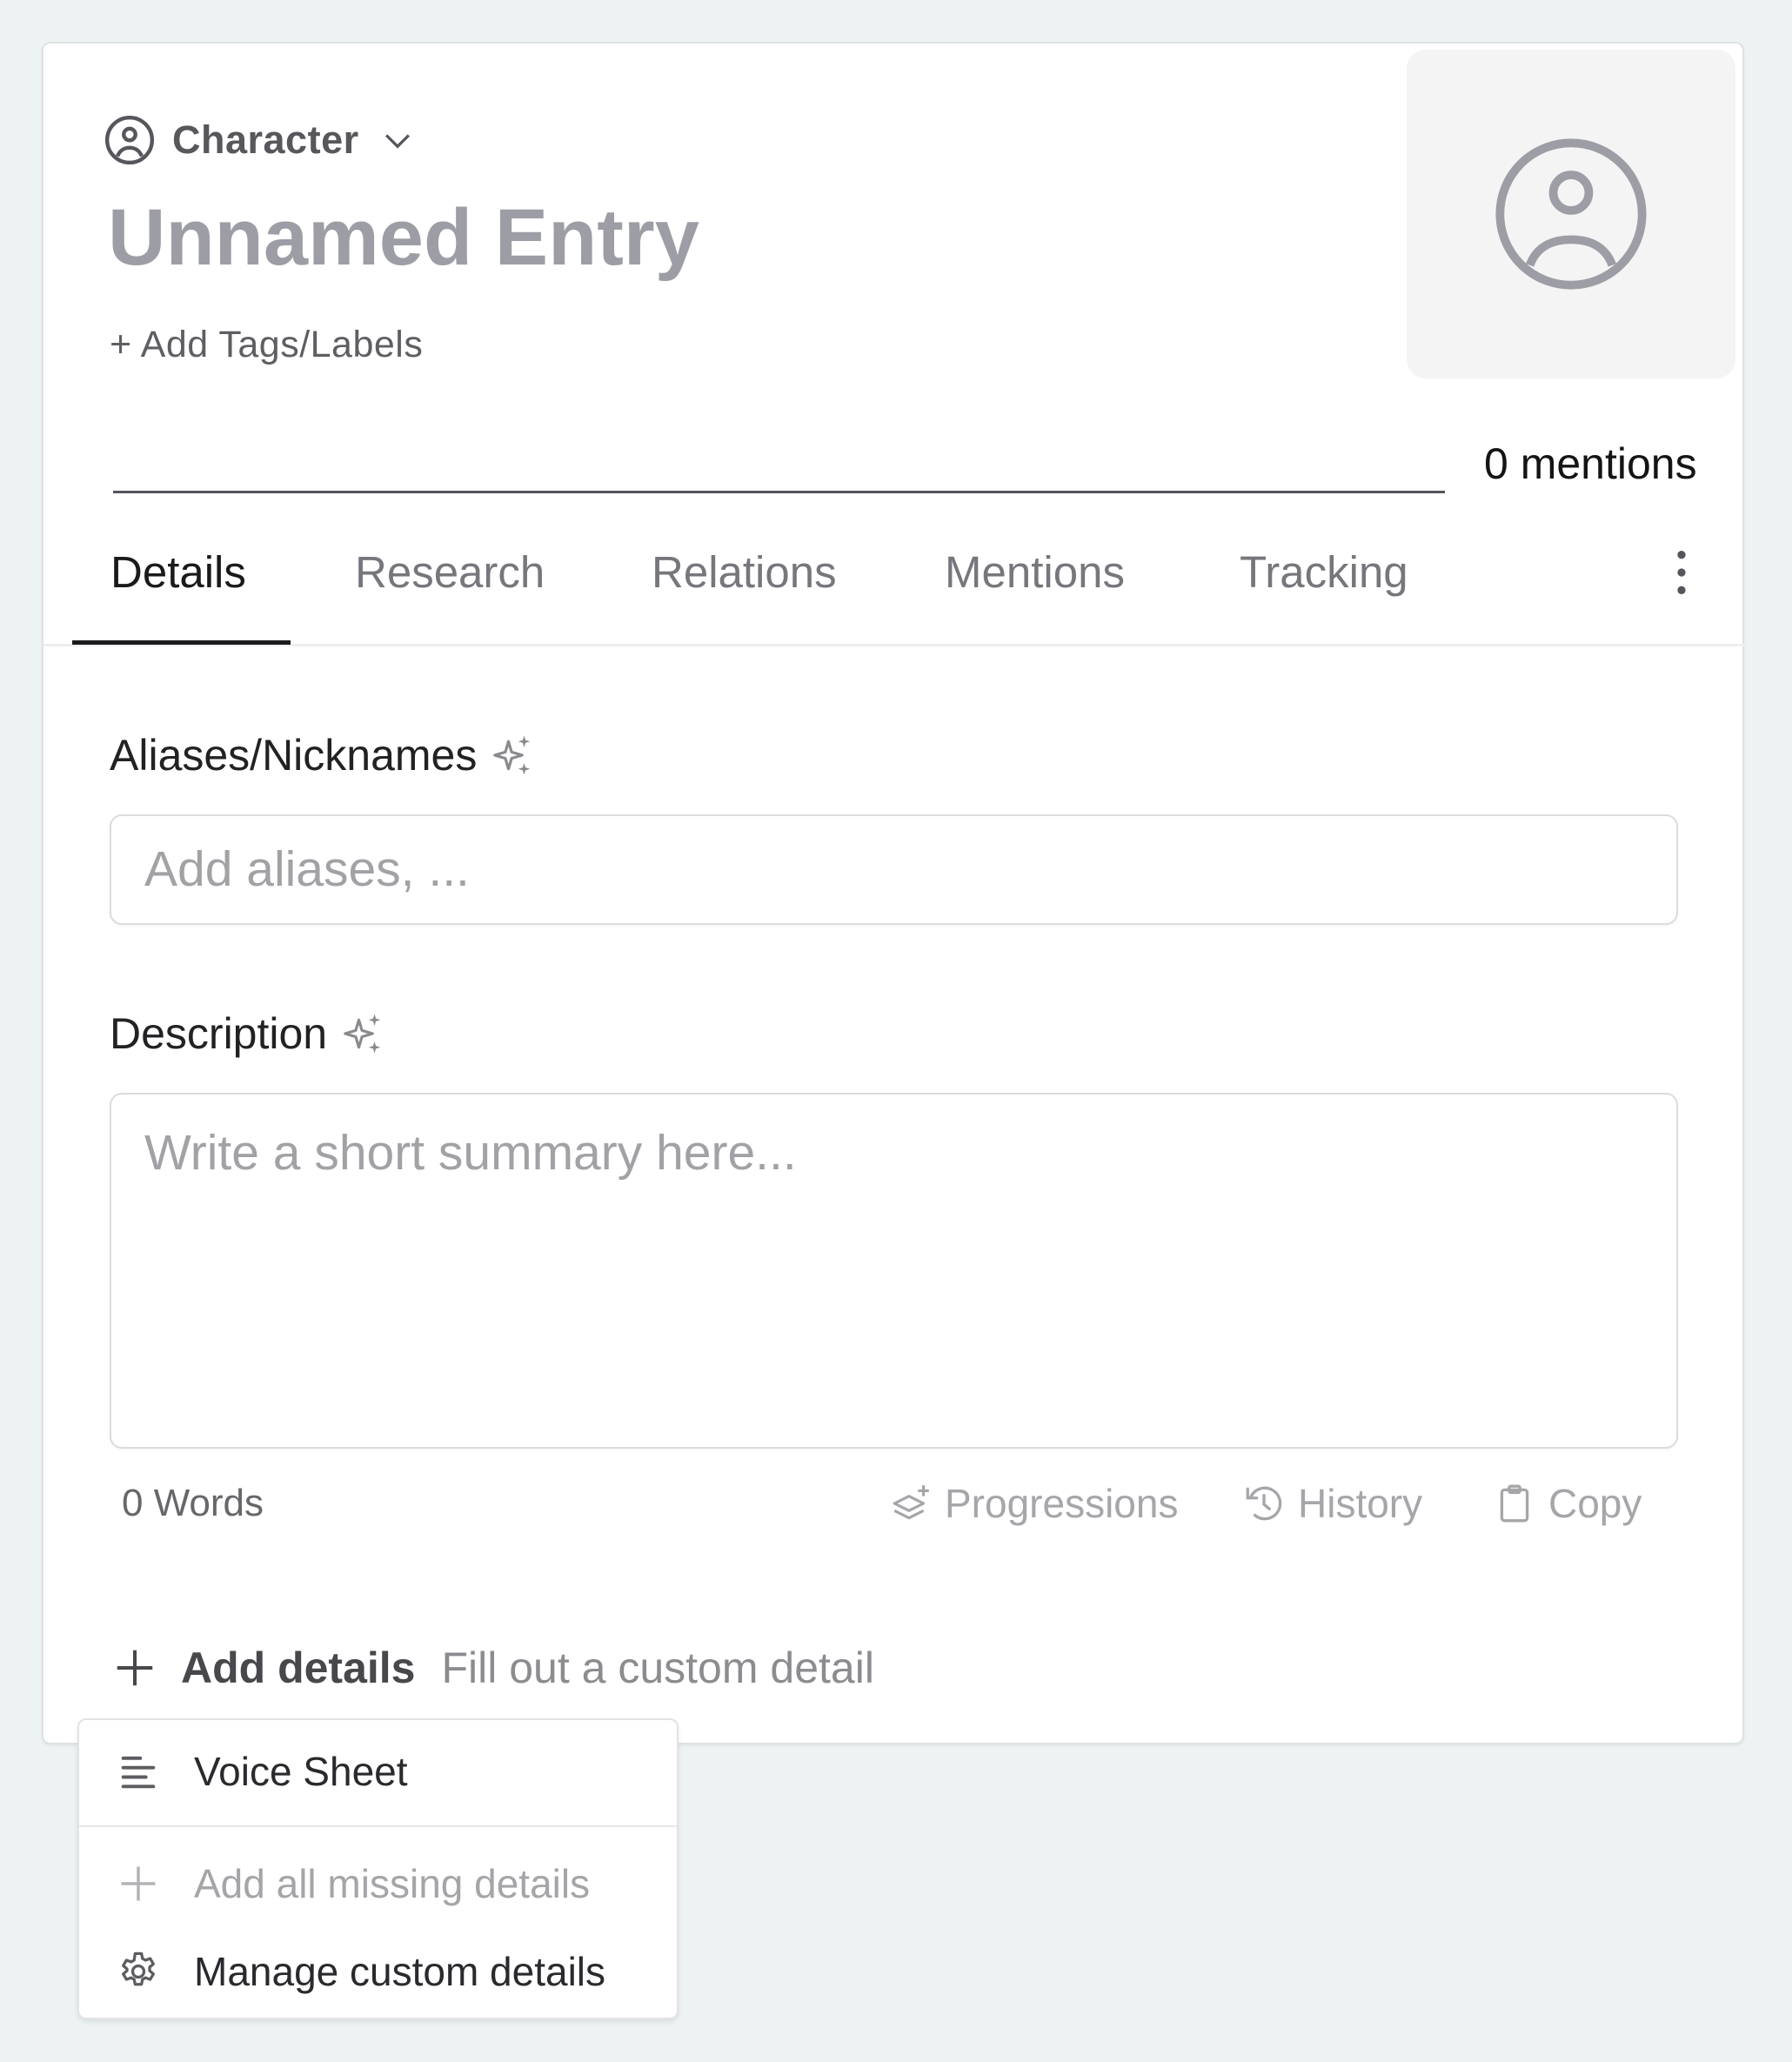 The width and height of the screenshot is (1792, 2062). What do you see at coordinates (378, 1826) in the screenshot?
I see `menu-divider` at bounding box center [378, 1826].